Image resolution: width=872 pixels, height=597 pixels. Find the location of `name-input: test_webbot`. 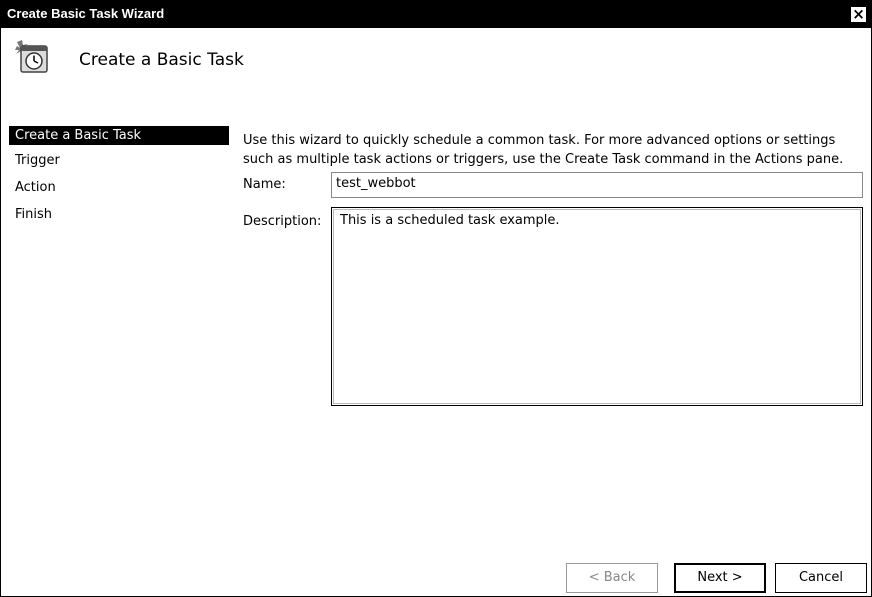

name-input: test_webbot is located at coordinates (597, 185).